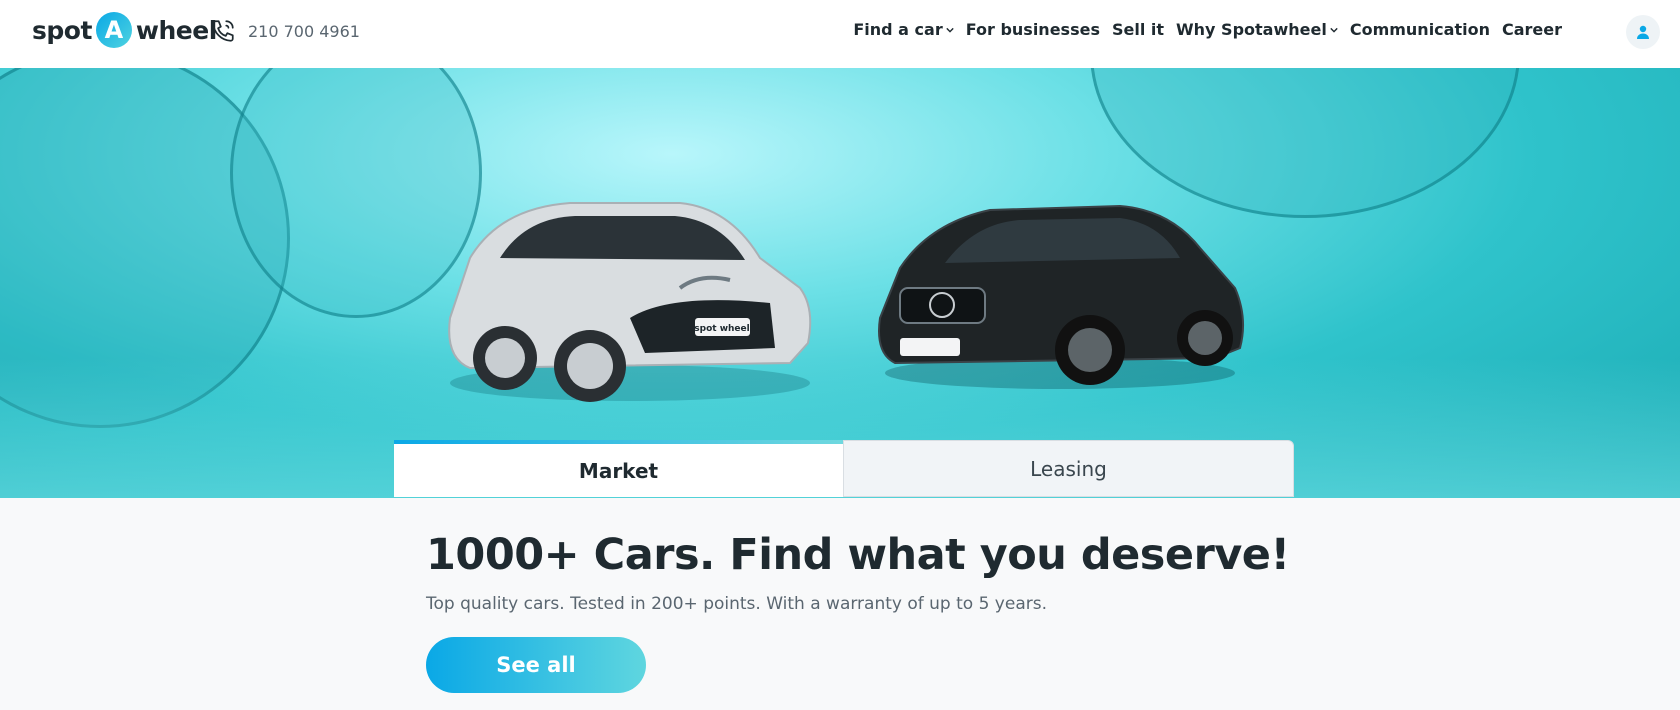 This screenshot has width=1680, height=710. I want to click on search-mode-tabs: Market Leasing, so click(844, 468).